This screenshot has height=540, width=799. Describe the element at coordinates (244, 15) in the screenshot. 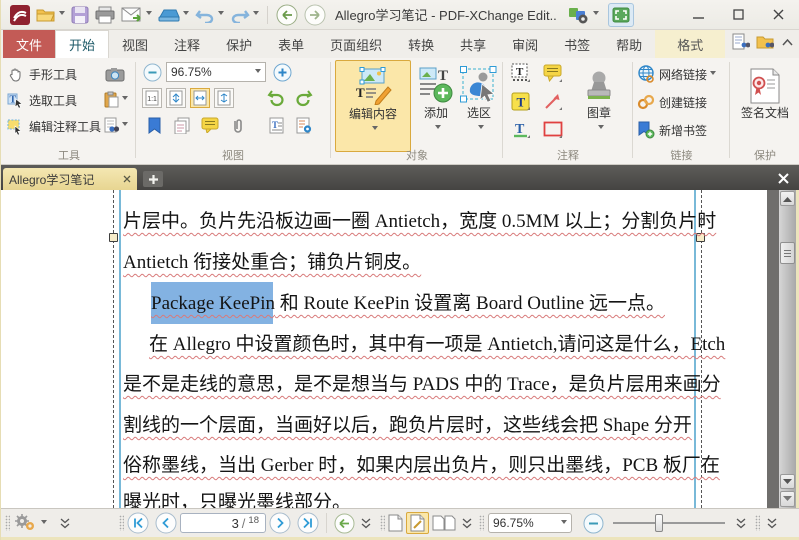

I see `redo-button` at that location.